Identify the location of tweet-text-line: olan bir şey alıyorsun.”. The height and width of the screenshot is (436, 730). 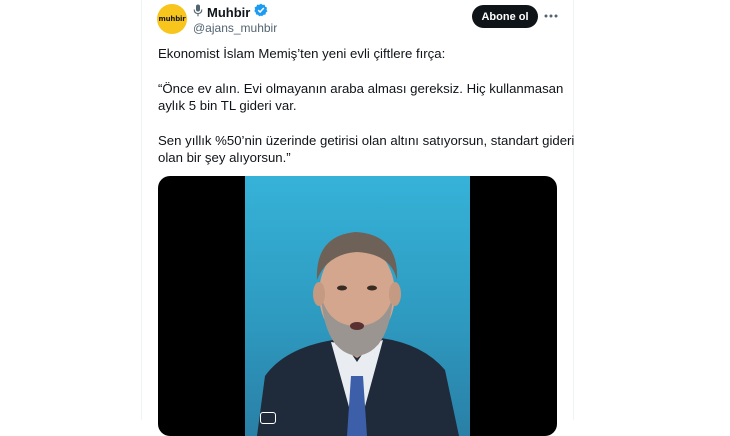
(224, 157).